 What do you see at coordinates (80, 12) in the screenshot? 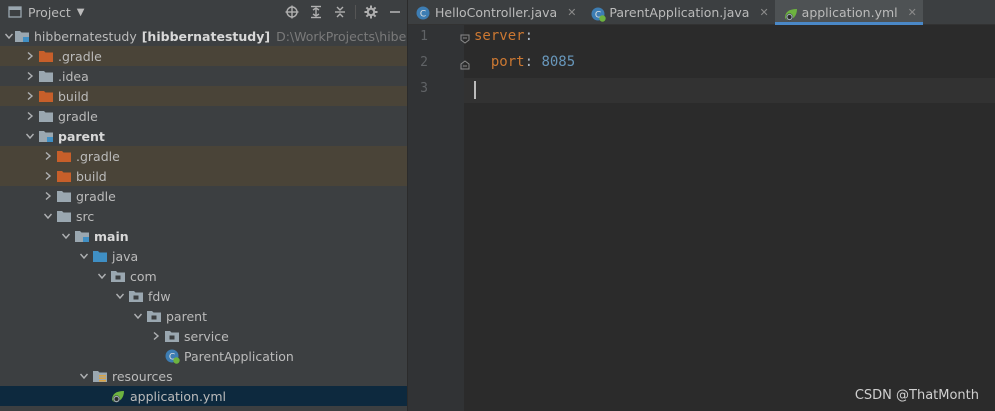
I see `chevron-down-icon: ▼` at bounding box center [80, 12].